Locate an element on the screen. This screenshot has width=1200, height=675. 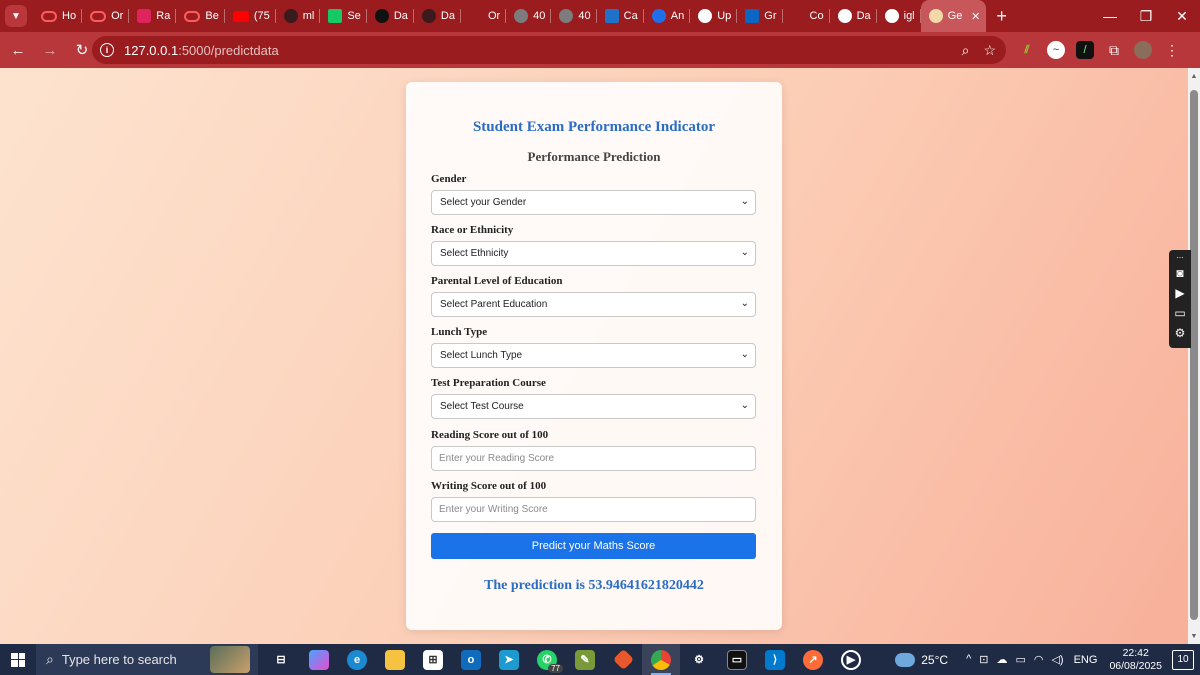
store-button: ⊞ is located at coordinates (433, 659).